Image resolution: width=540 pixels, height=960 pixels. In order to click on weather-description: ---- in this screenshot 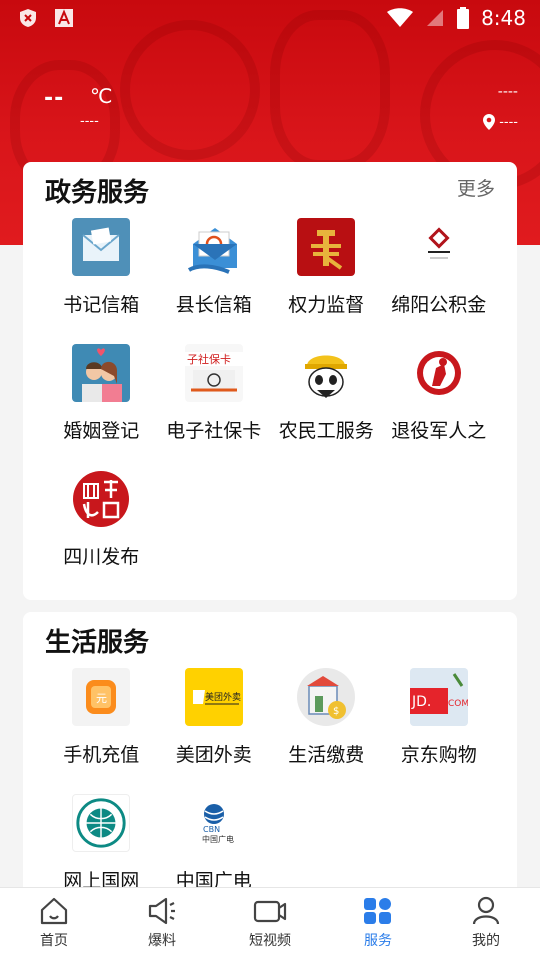, I will do `click(89, 121)`.